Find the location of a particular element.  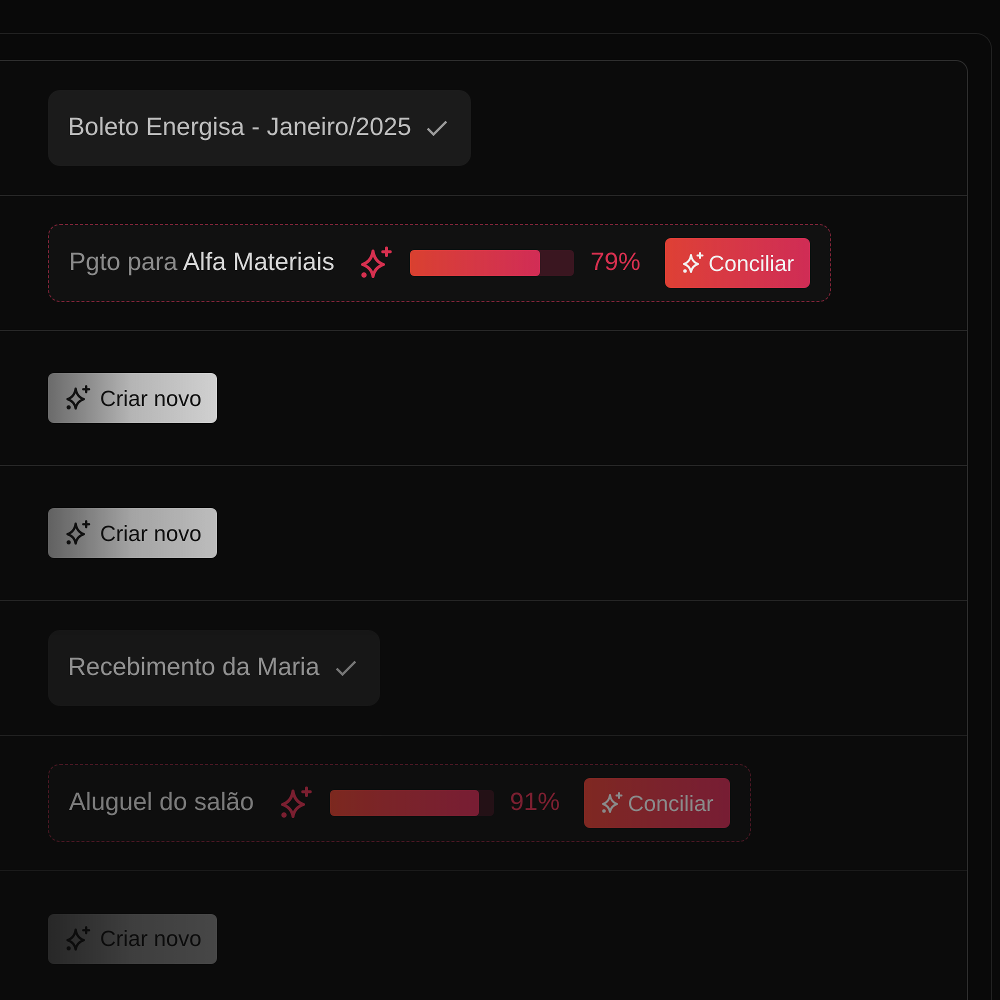

transaction-label: Boleto Energisa - Janeiro/2025 is located at coordinates (240, 128).